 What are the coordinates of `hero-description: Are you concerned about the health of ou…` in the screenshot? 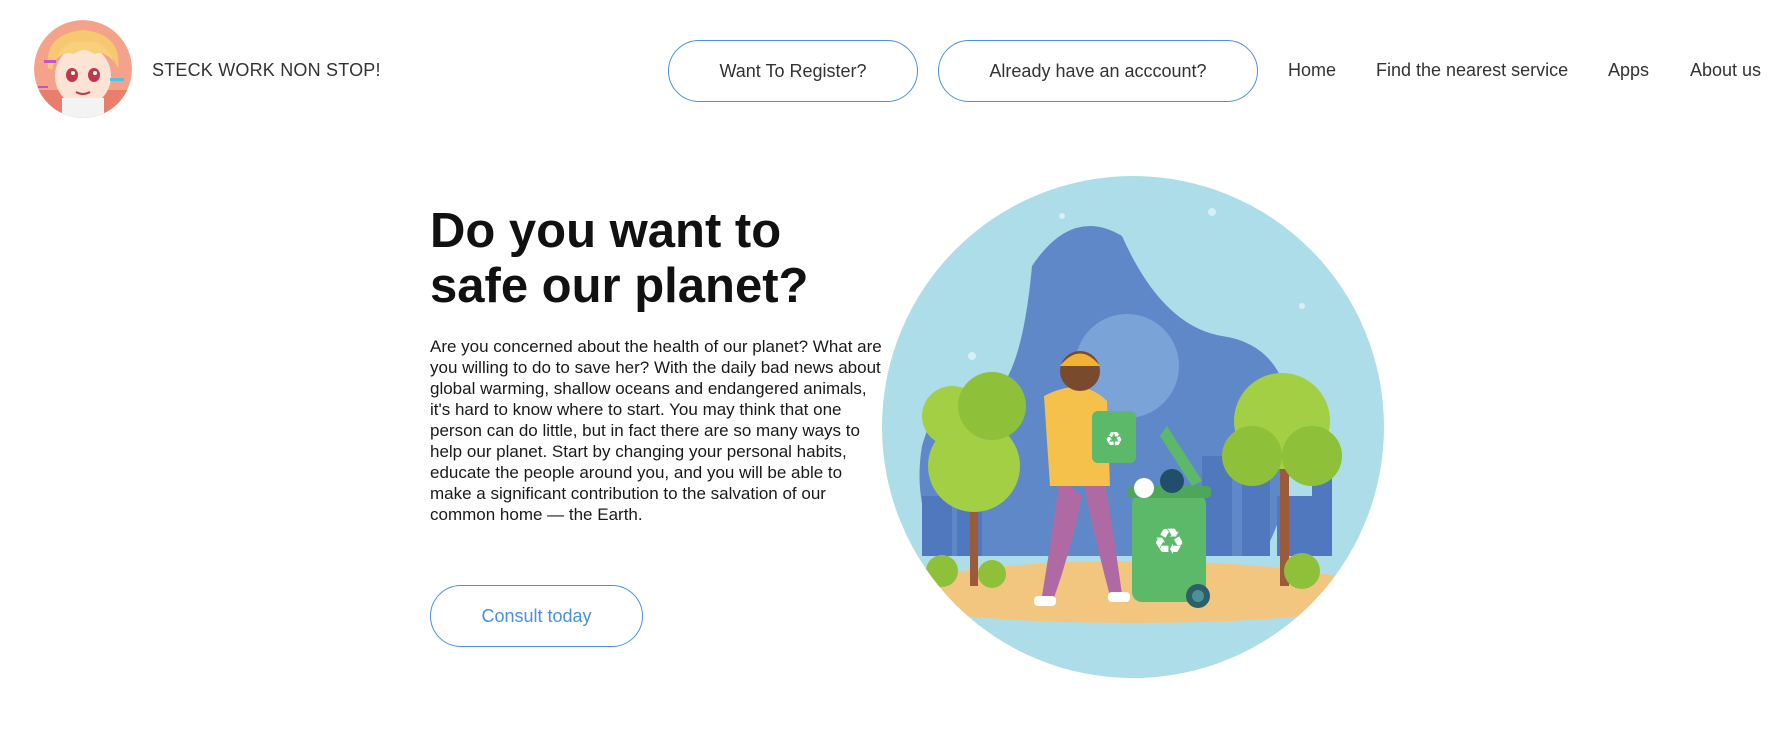 It's located at (656, 430).